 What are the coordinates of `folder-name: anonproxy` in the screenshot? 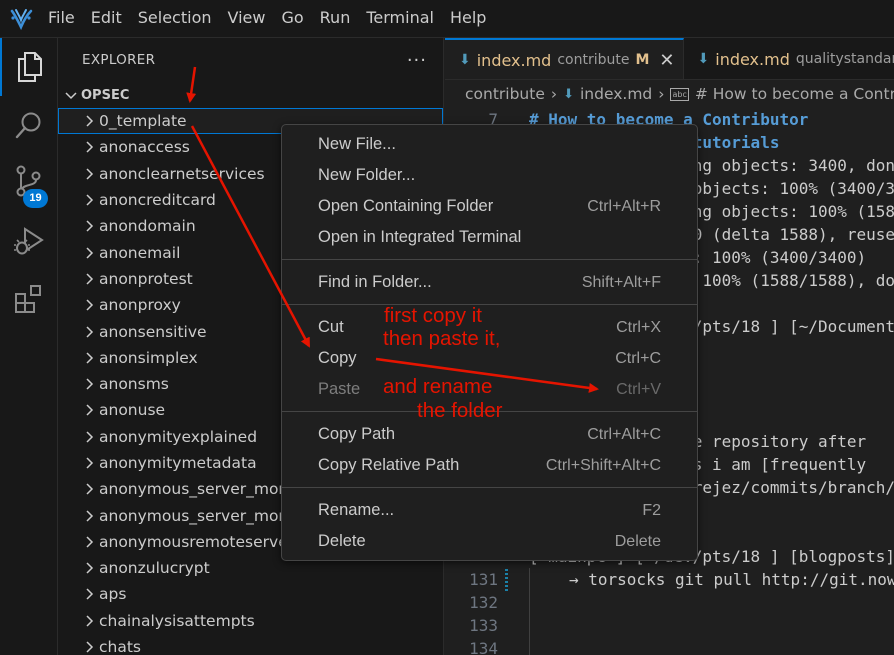 It's located at (140, 305).